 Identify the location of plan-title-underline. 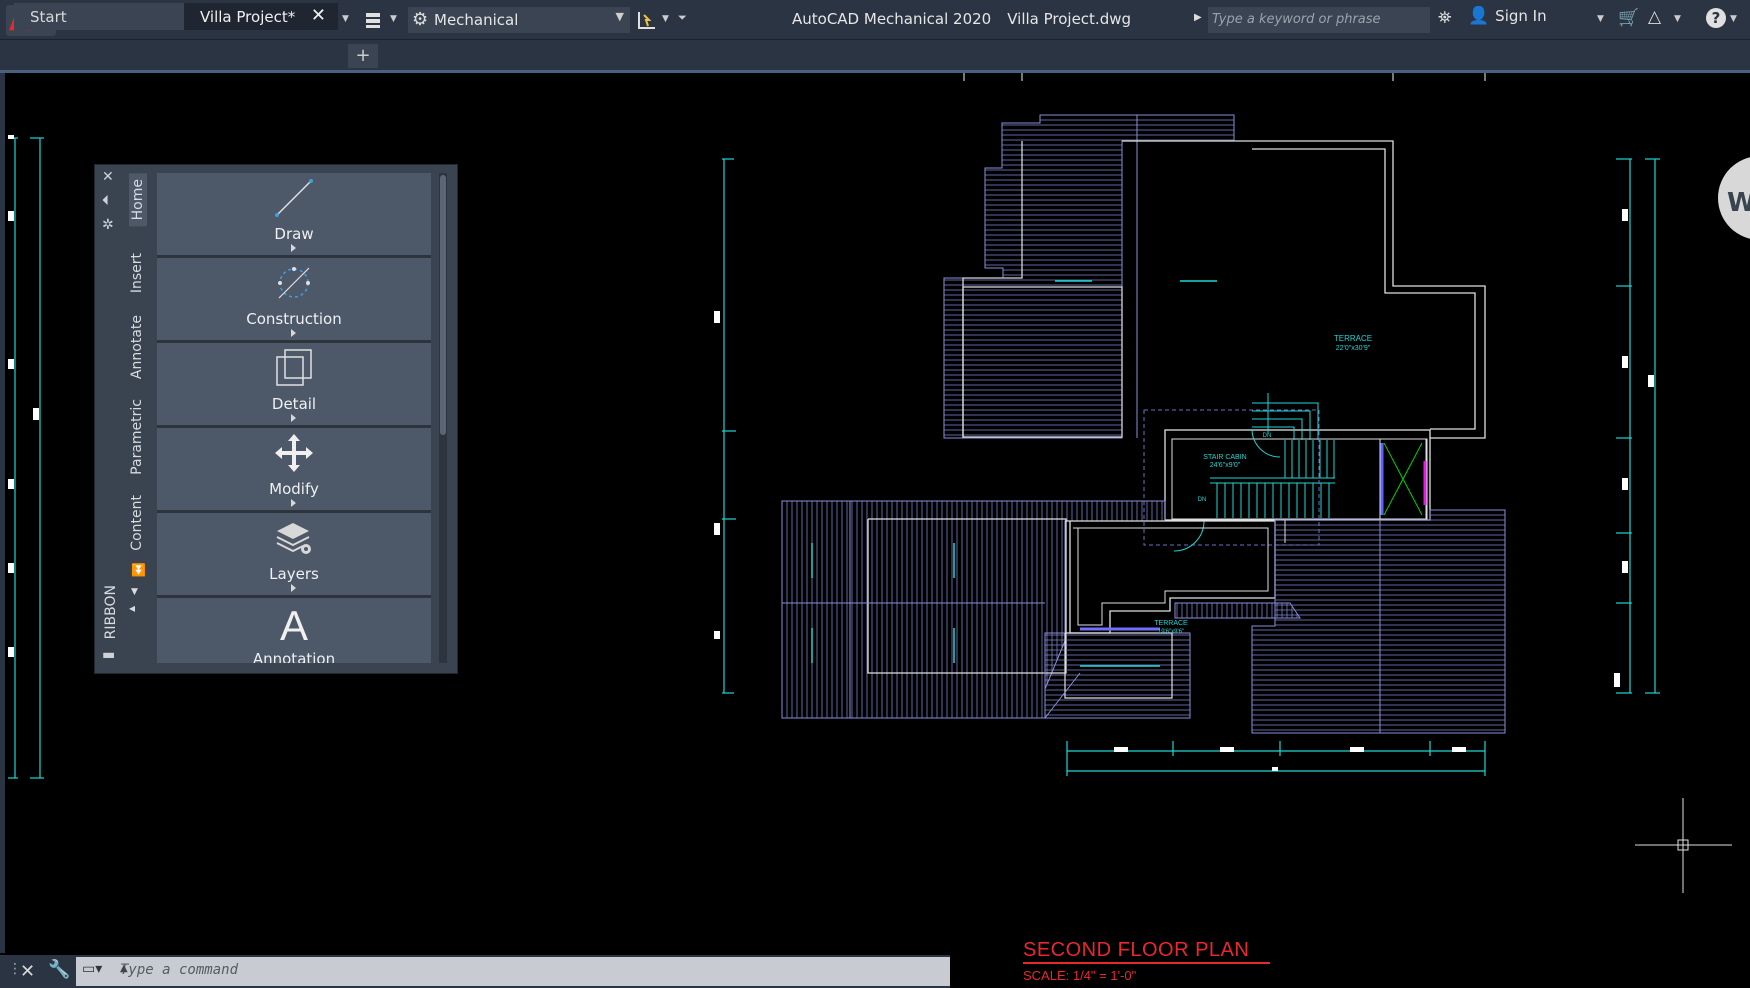
(1146, 963).